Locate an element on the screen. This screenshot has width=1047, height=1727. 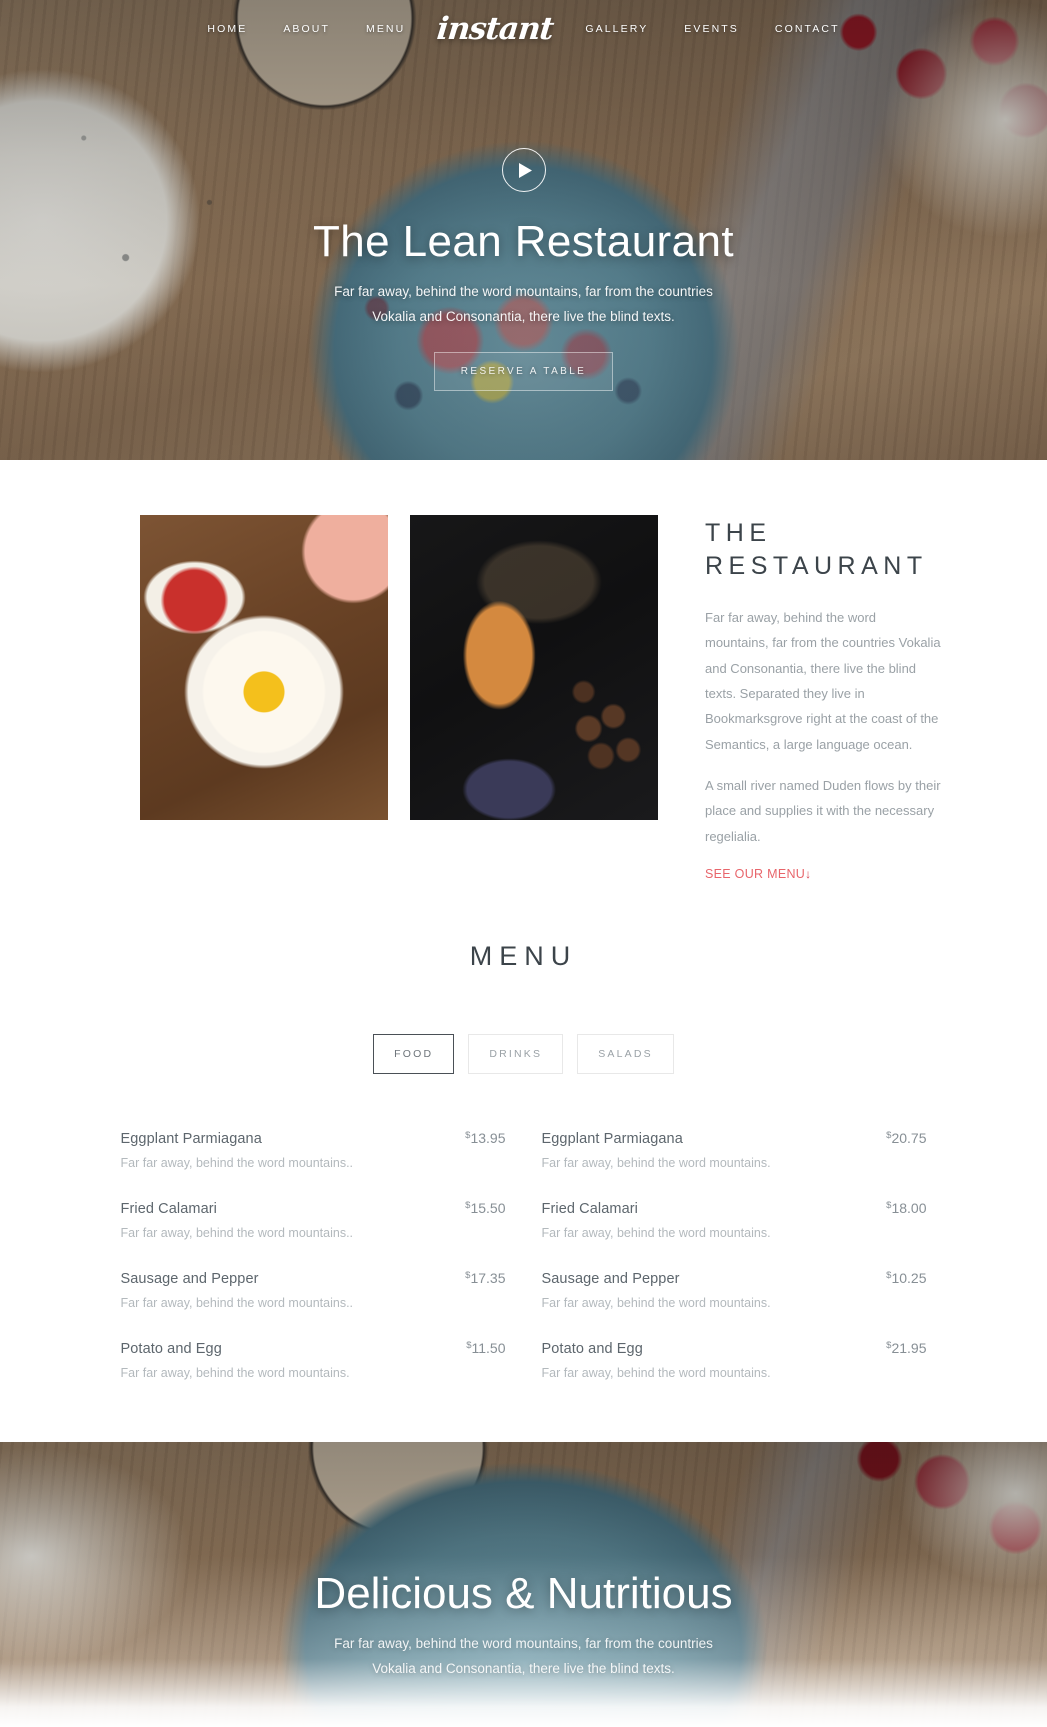
menu-item-price: $11.50 is located at coordinates (485, 1348).